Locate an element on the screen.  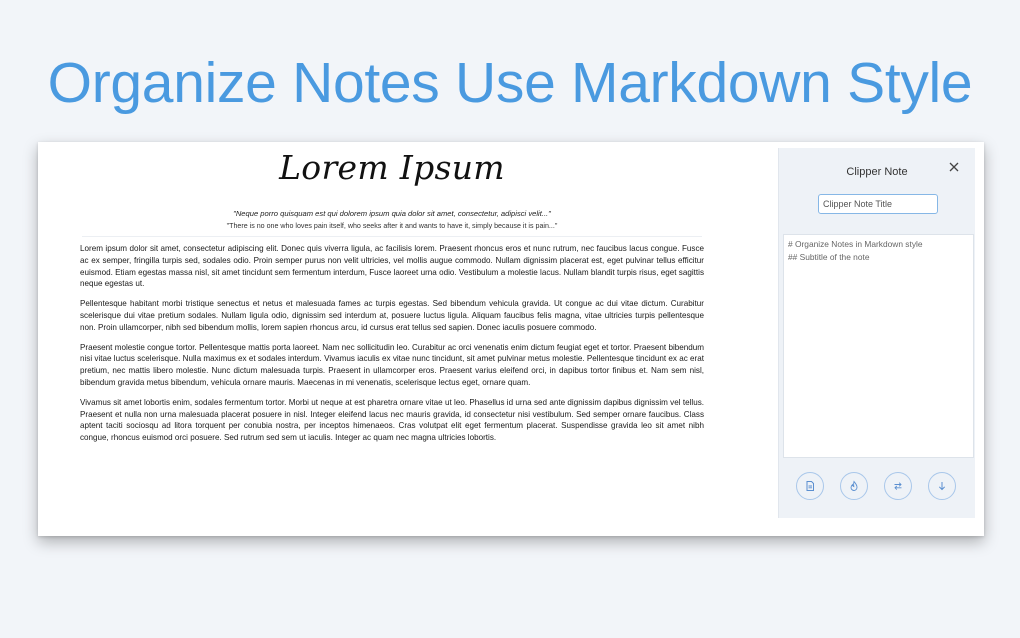
swap-button is located at coordinates (898, 486).